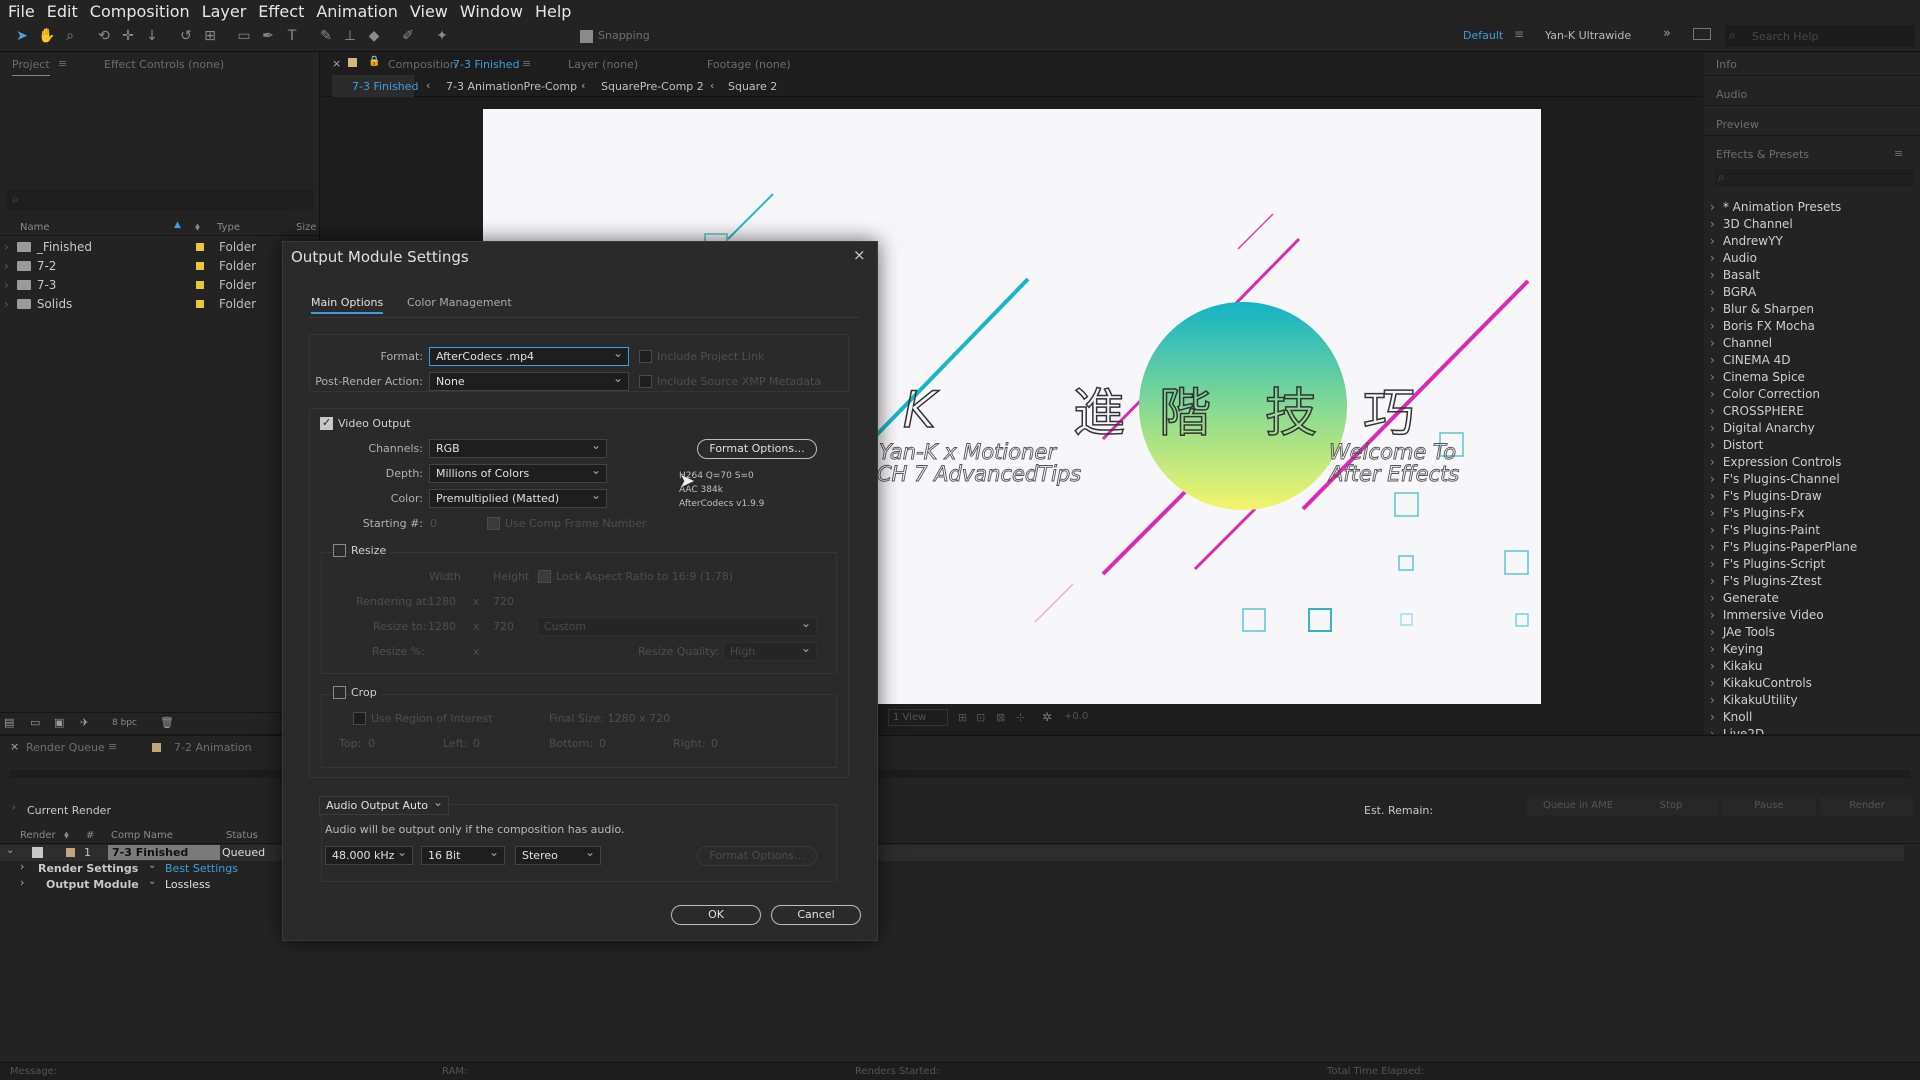  I want to click on effects-category: Knoll, so click(1731, 717).